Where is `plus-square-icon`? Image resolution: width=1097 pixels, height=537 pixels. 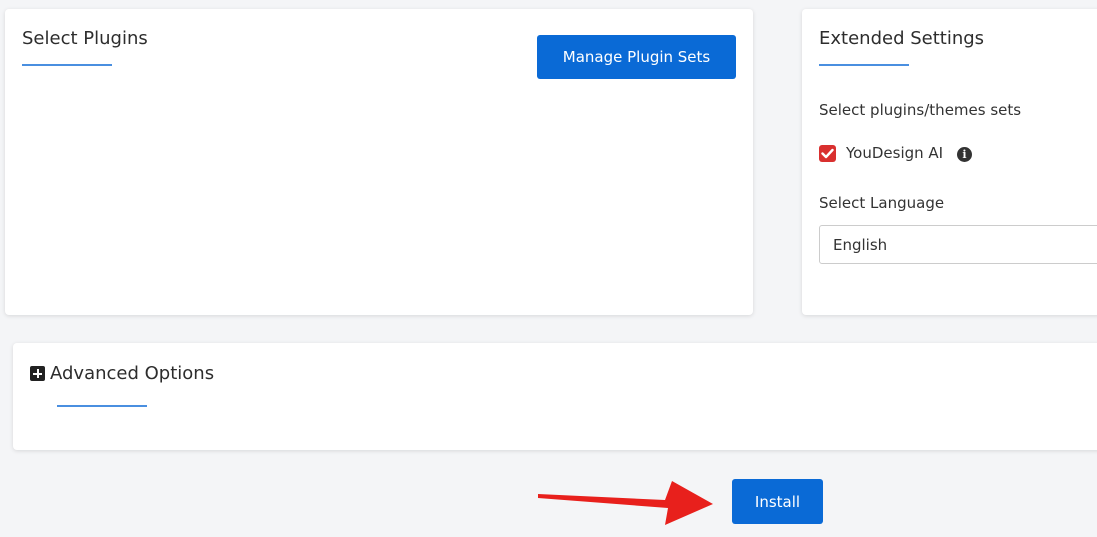
plus-square-icon is located at coordinates (37, 373).